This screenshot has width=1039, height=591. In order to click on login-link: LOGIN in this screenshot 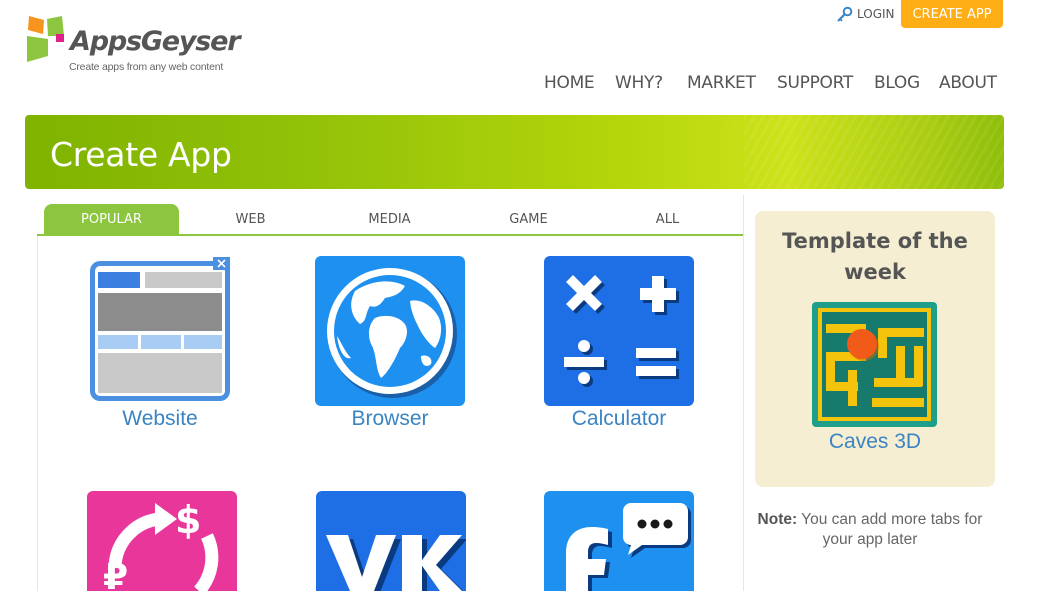, I will do `click(865, 14)`.